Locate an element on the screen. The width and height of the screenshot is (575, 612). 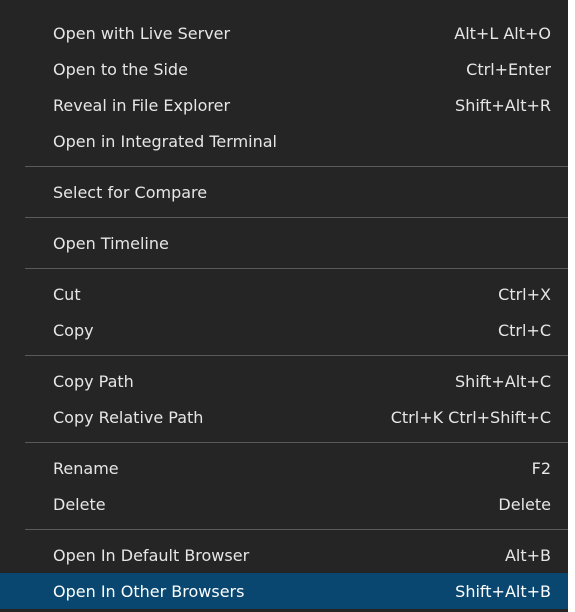
menu-item-label: Open in Integrated Terminal is located at coordinates (165, 141).